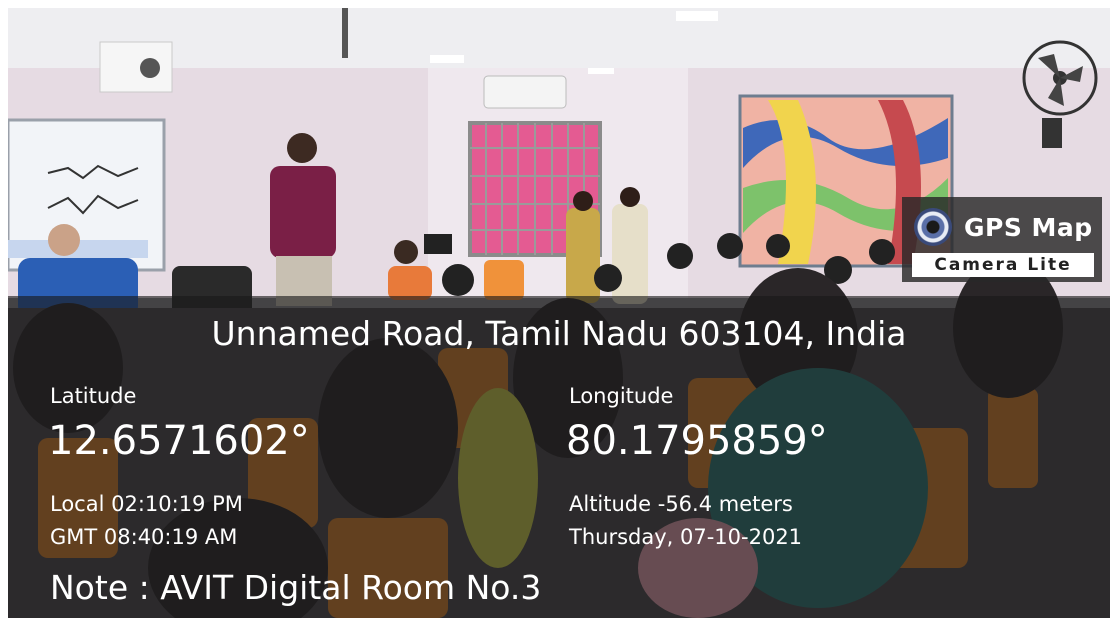  Describe the element at coordinates (621, 396) in the screenshot. I see `longitude-label: Longitude` at that location.